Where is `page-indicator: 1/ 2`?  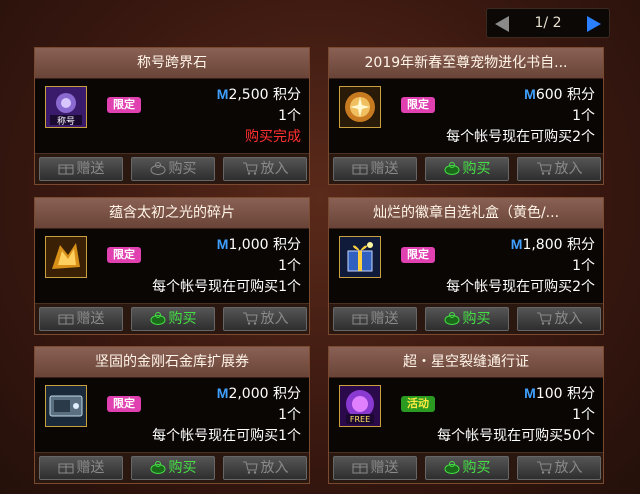
page-indicator: 1/ 2 is located at coordinates (548, 23).